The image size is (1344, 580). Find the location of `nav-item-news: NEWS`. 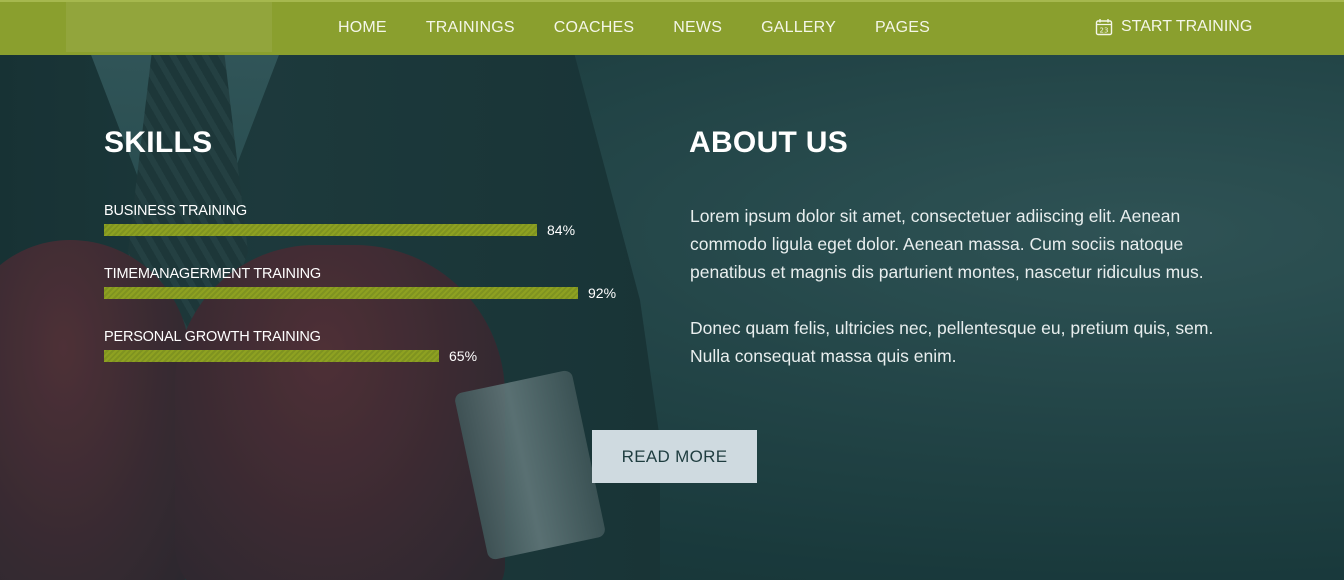

nav-item-news: NEWS is located at coordinates (697, 28).